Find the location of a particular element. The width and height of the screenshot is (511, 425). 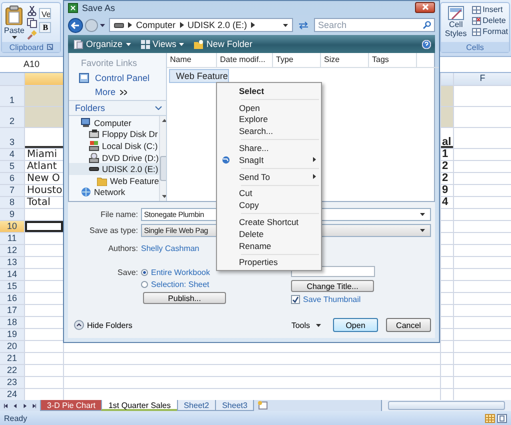

menu-item: Explore is located at coordinates (269, 120).